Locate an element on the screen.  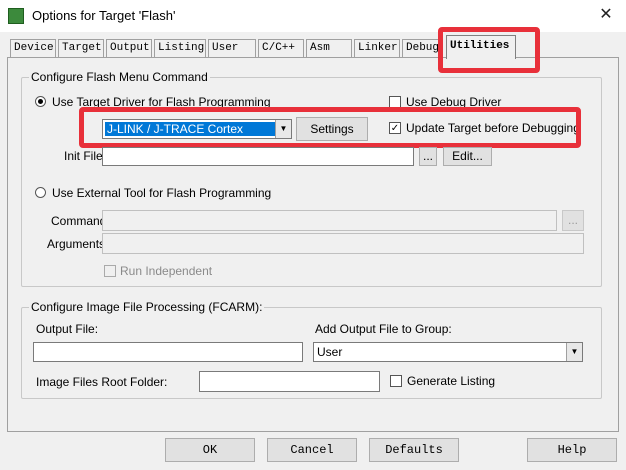
generate-listing-label: Generate Listing is located at coordinates (451, 381).